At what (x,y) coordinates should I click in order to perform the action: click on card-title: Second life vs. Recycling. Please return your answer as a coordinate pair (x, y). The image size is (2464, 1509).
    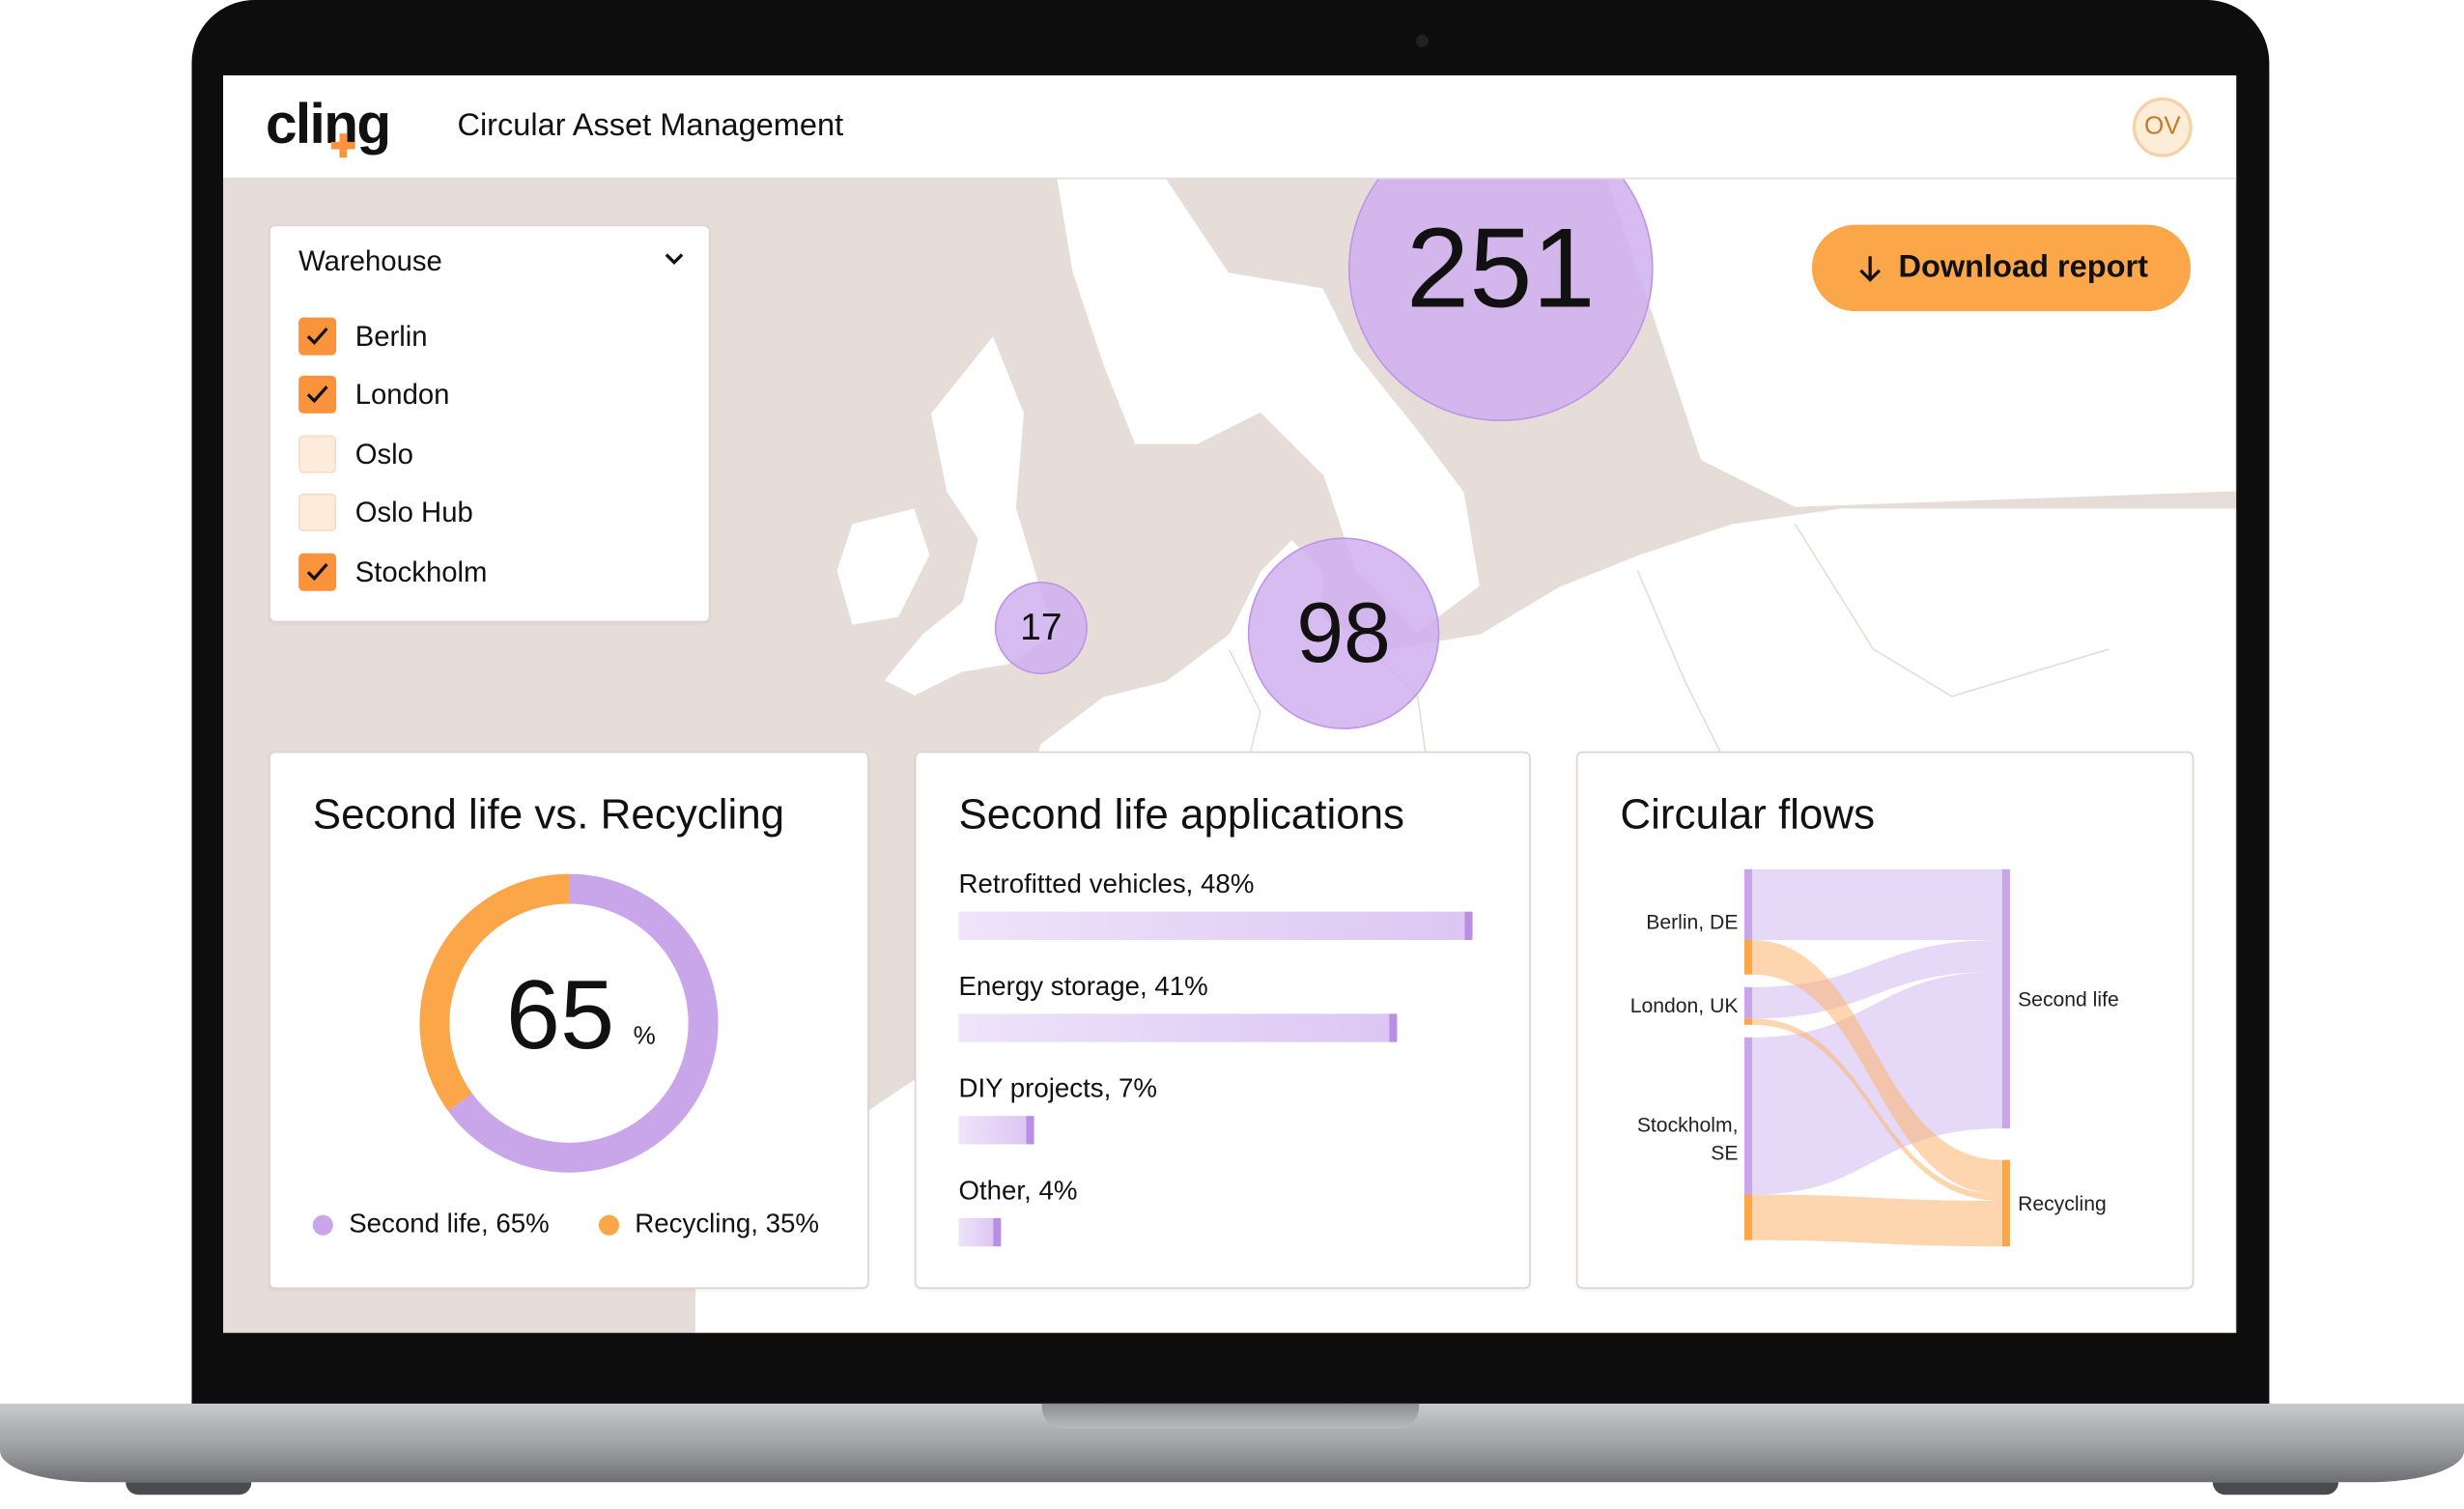
    Looking at the image, I should click on (548, 814).